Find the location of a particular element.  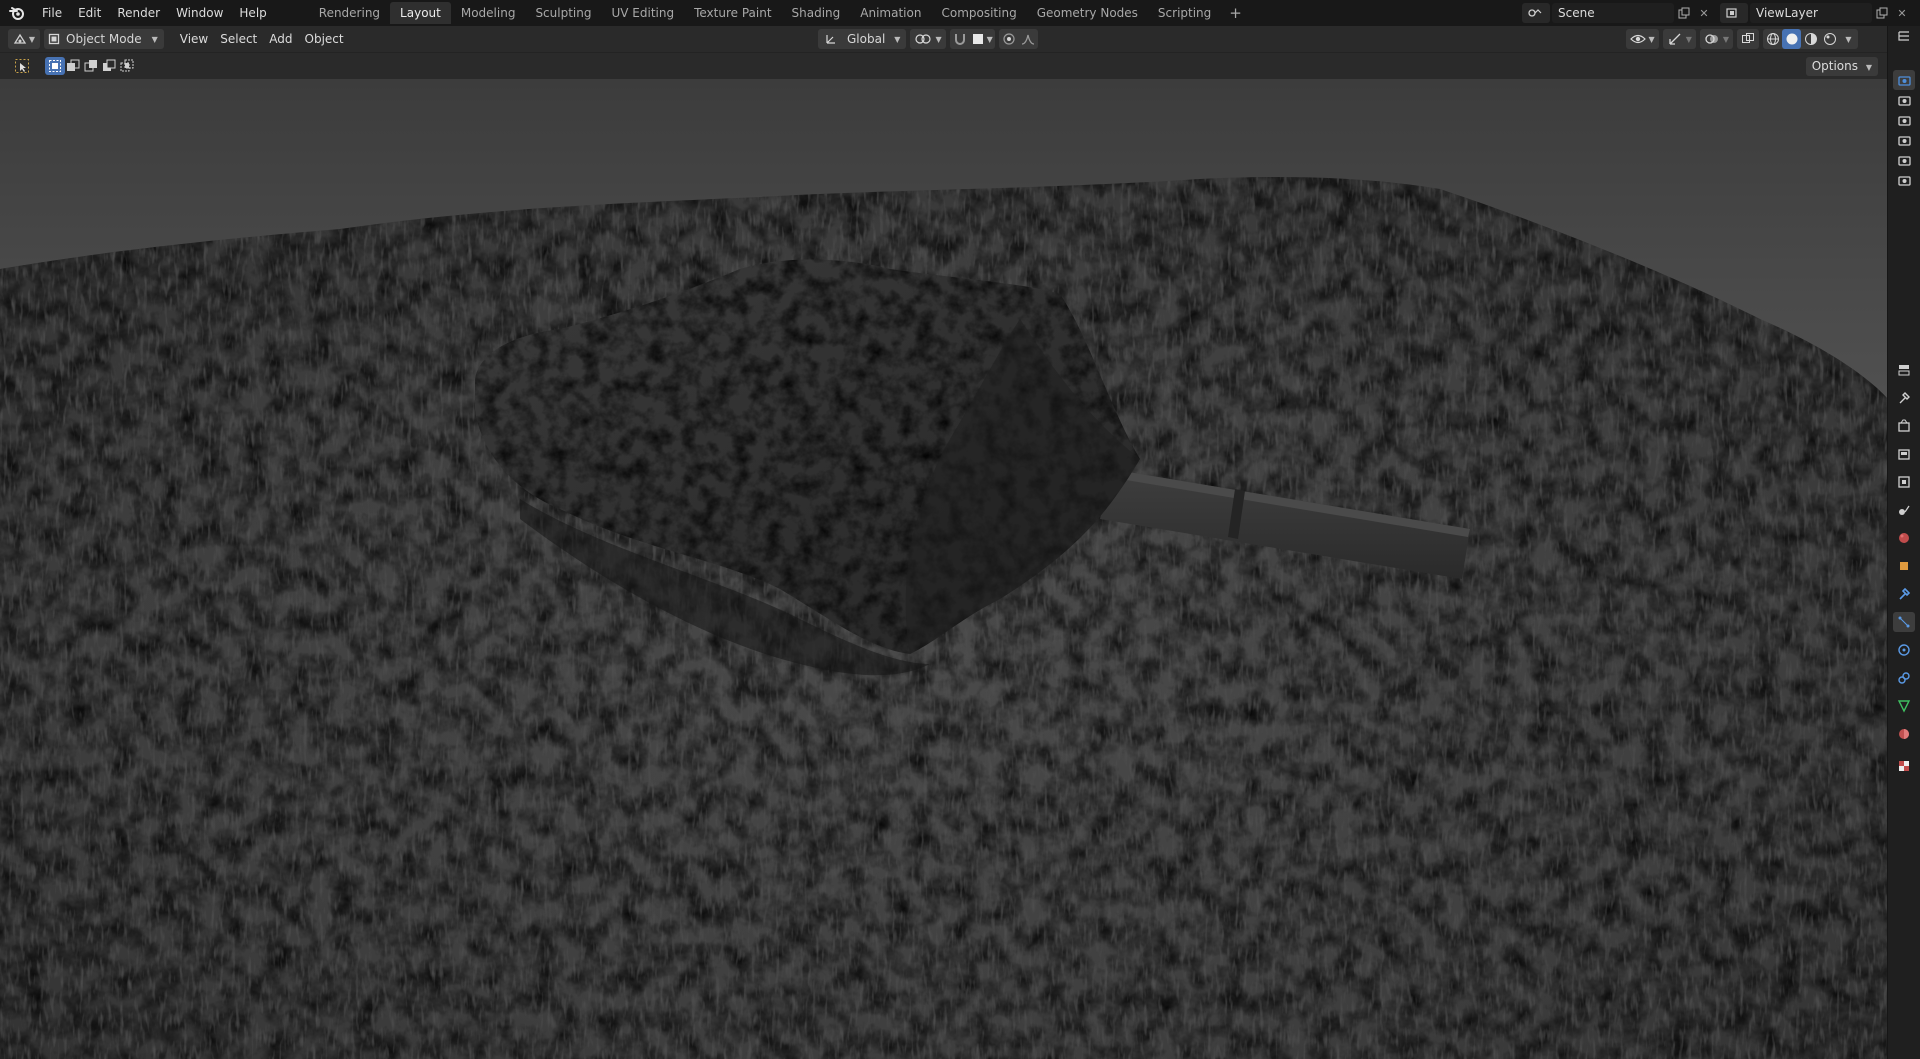

transform-orientation-dropdown: Global ▼ is located at coordinates (862, 39).